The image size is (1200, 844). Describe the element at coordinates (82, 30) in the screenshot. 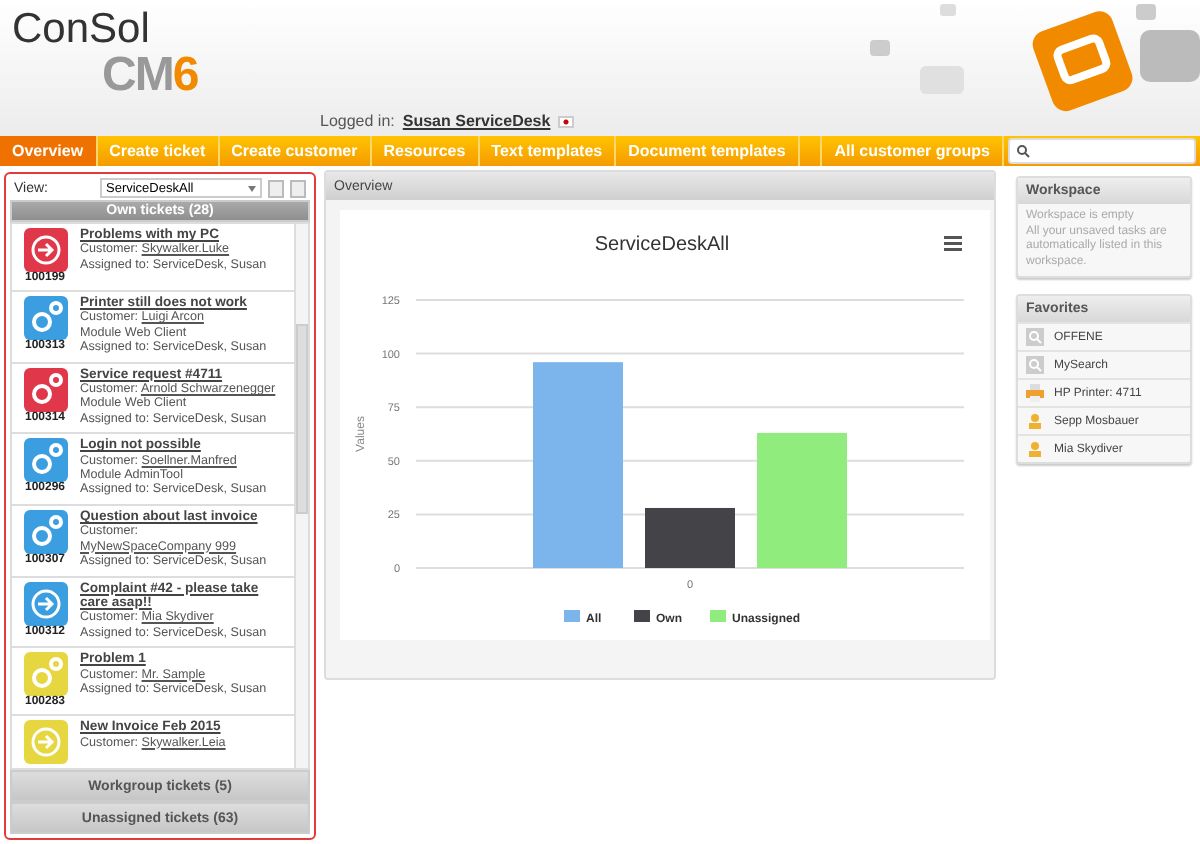

I see `logo-text: ConSol` at that location.